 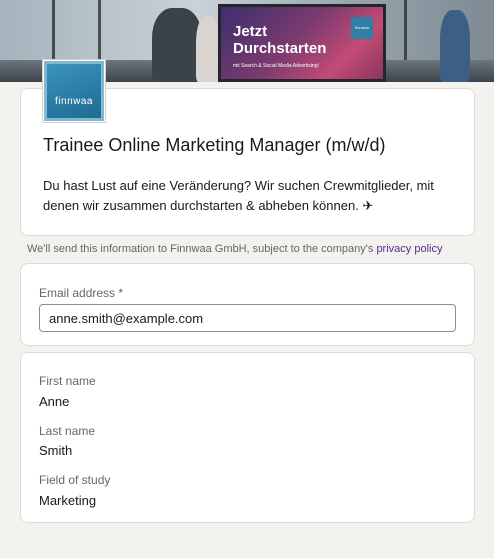 I want to click on billboard-logo: finnwaa, so click(x=362, y=28).